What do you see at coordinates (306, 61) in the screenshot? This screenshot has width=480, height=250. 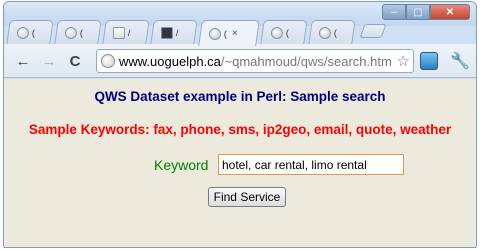 I see `url-path: /~qmahmoud/qws/search.htm` at bounding box center [306, 61].